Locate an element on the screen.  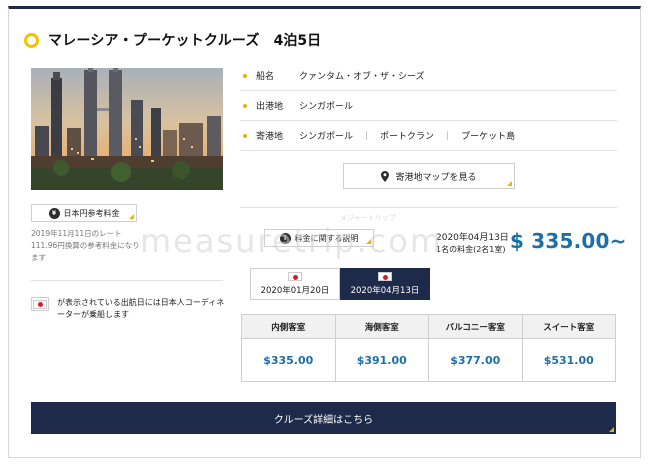
cabin-price: $391.00 is located at coordinates (381, 360).